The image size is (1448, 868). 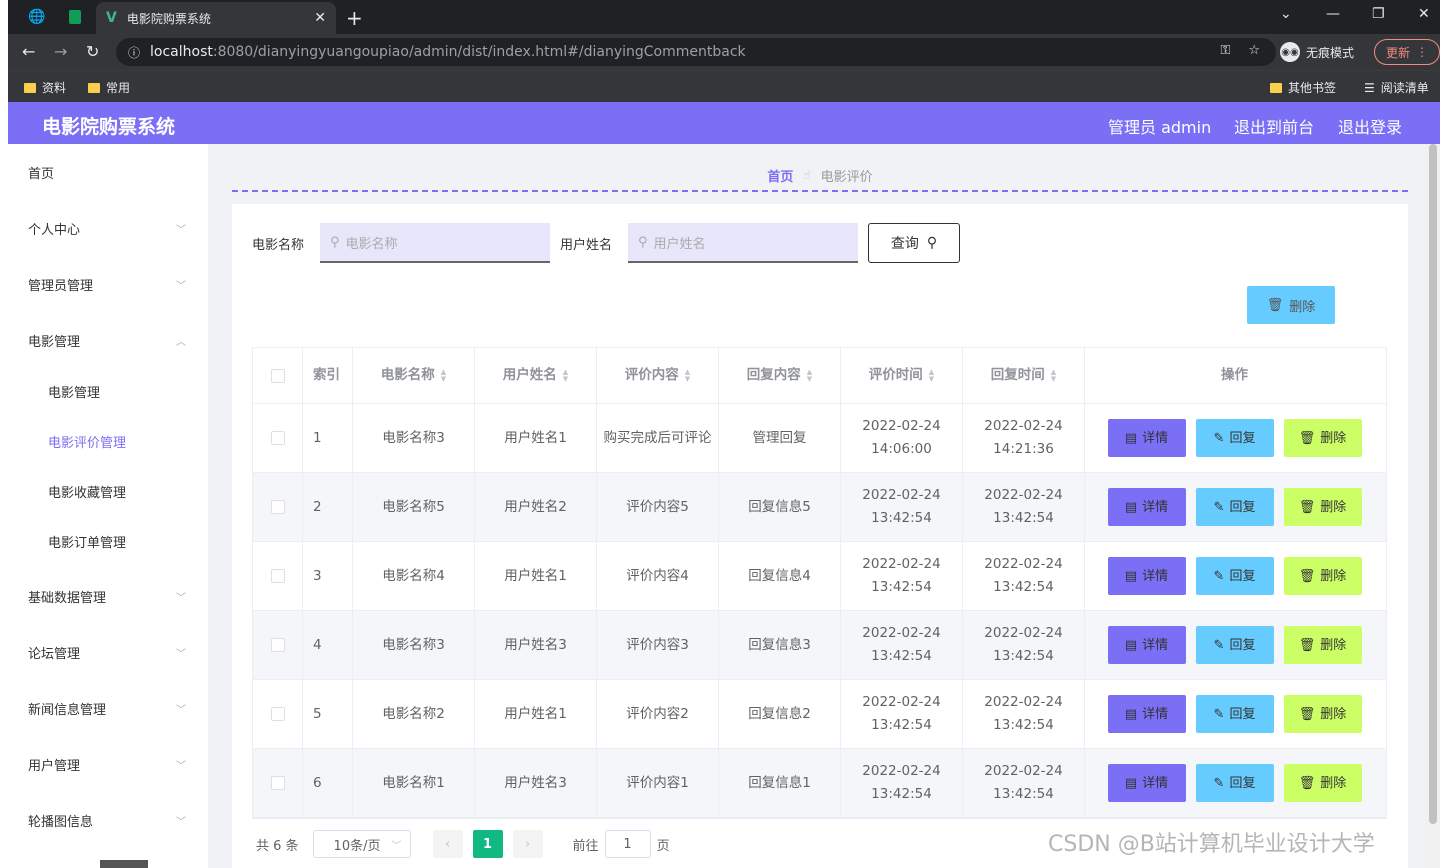 I want to click on other-bookmarks: 其他书签, so click(x=1303, y=87).